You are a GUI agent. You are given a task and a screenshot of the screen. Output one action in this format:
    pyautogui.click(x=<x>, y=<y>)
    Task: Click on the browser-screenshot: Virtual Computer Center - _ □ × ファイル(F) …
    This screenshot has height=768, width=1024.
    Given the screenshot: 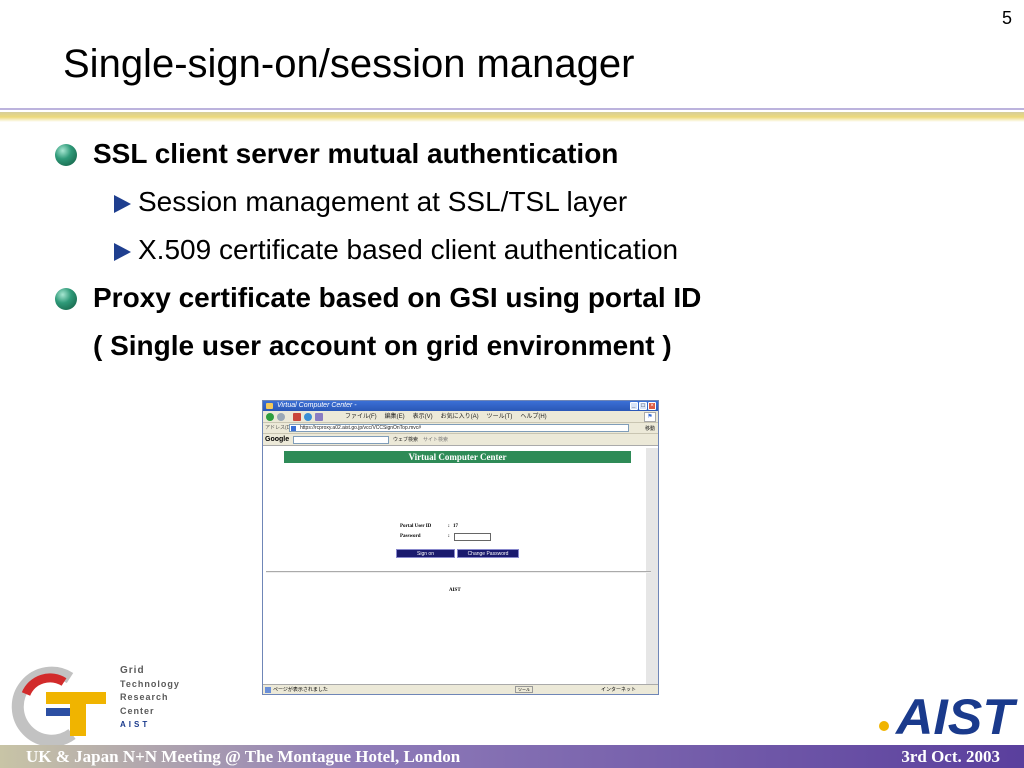 What is the action you would take?
    pyautogui.click(x=460, y=547)
    